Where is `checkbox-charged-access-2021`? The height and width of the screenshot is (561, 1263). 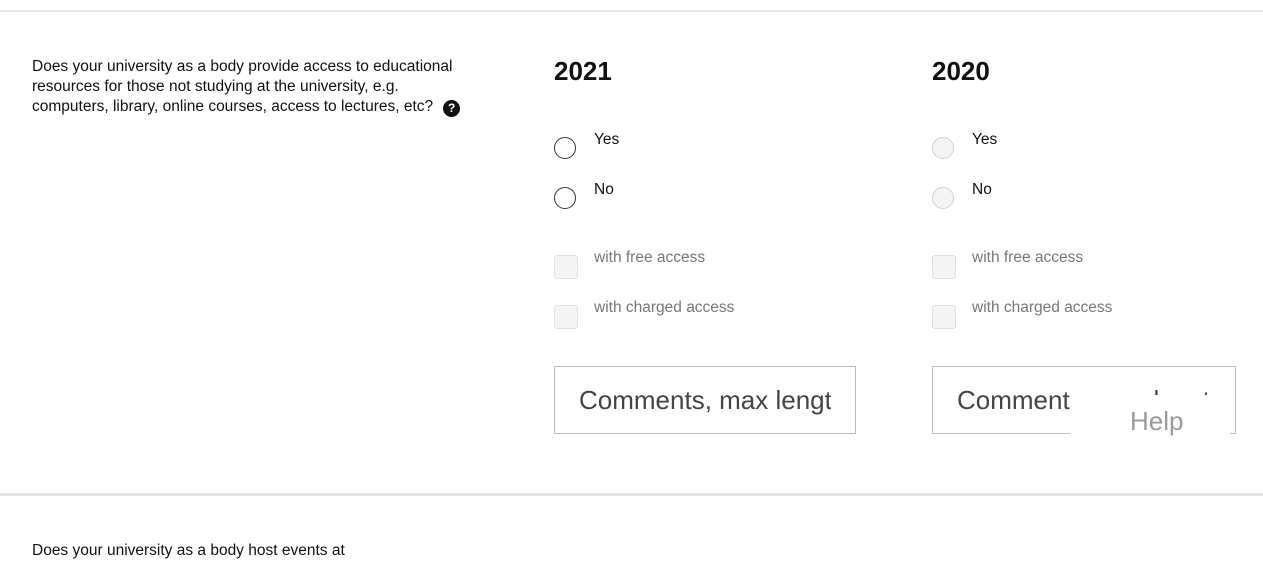 checkbox-charged-access-2021 is located at coordinates (566, 317).